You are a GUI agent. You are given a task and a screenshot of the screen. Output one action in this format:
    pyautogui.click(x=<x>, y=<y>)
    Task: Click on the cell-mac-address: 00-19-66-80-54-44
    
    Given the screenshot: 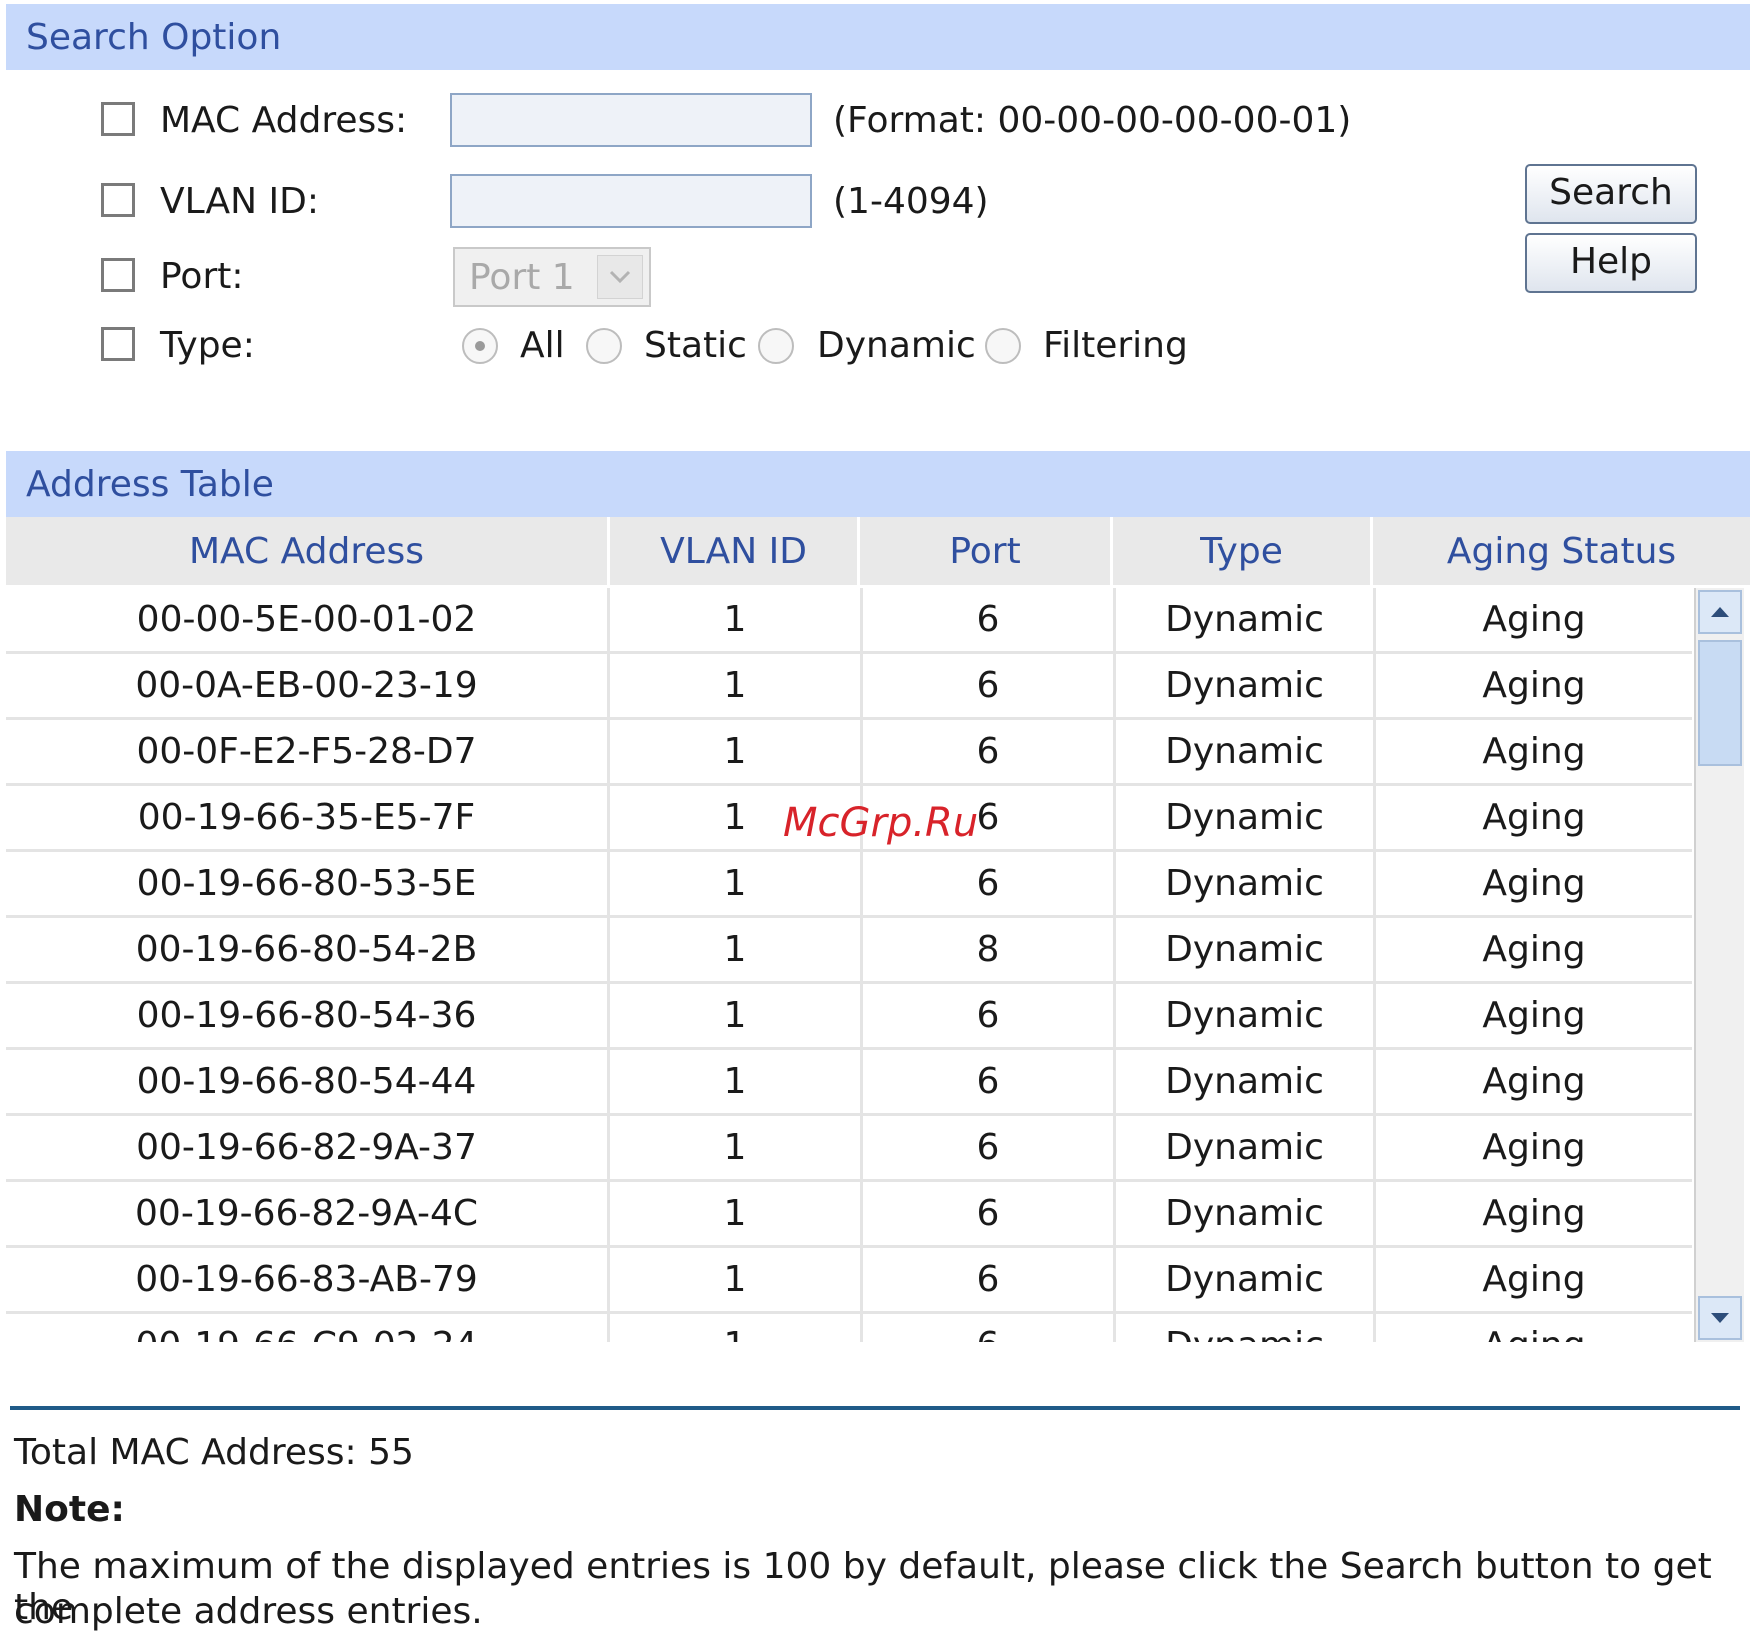 What is the action you would take?
    pyautogui.click(x=308, y=1081)
    